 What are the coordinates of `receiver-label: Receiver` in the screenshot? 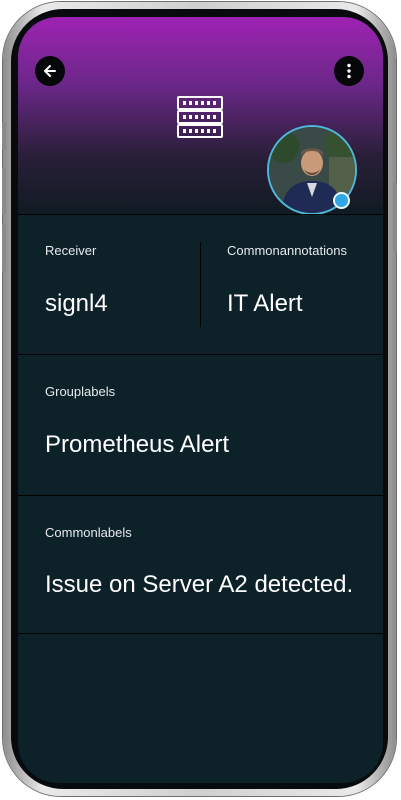 It's located at (71, 250).